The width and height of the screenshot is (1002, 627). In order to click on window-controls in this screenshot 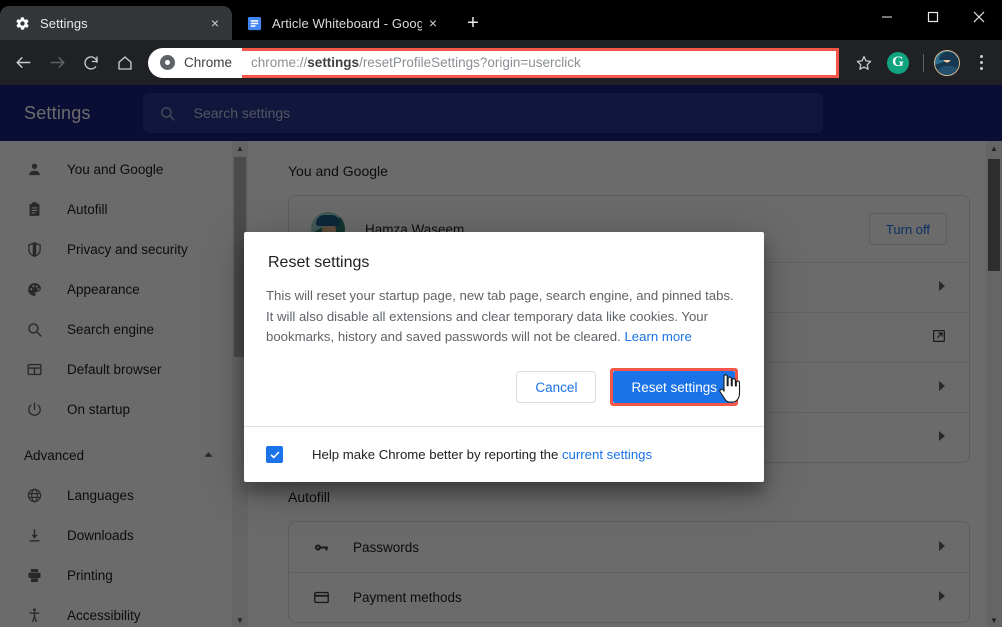, I will do `click(933, 17)`.